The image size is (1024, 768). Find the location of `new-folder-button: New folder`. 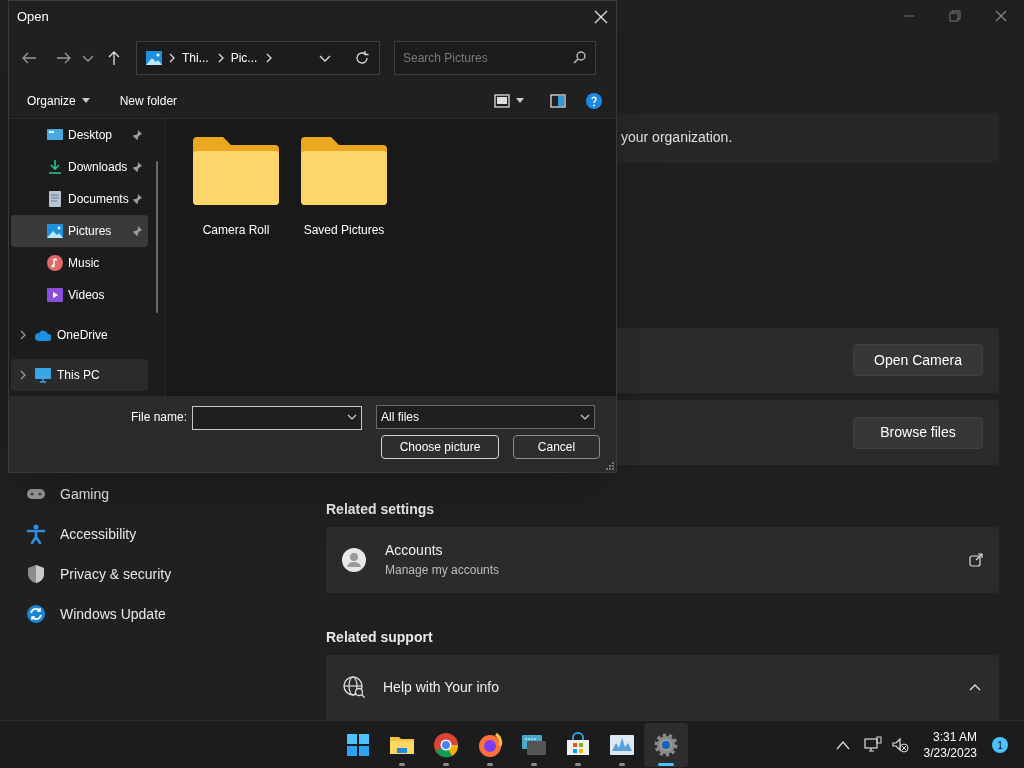

new-folder-button: New folder is located at coordinates (148, 100).